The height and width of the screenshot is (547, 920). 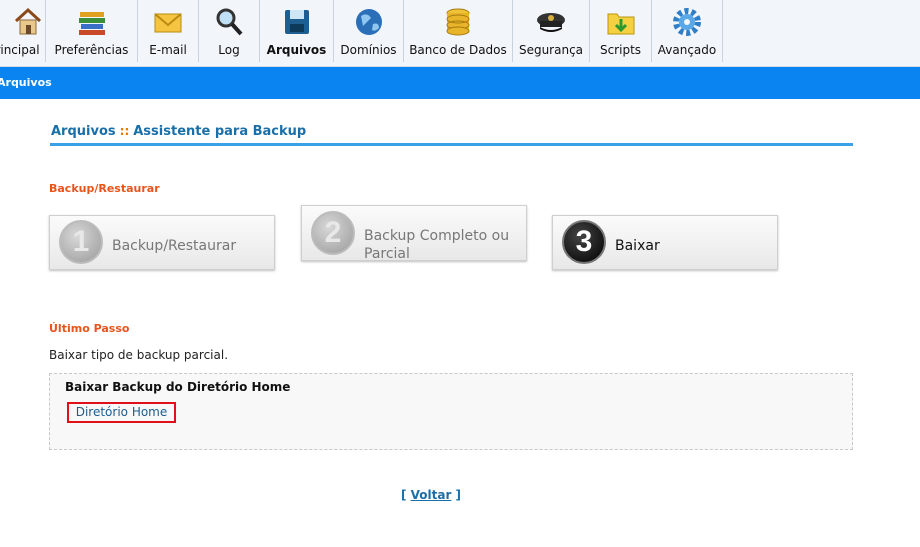 What do you see at coordinates (456, 495) in the screenshot?
I see `back-bracket-close: ]` at bounding box center [456, 495].